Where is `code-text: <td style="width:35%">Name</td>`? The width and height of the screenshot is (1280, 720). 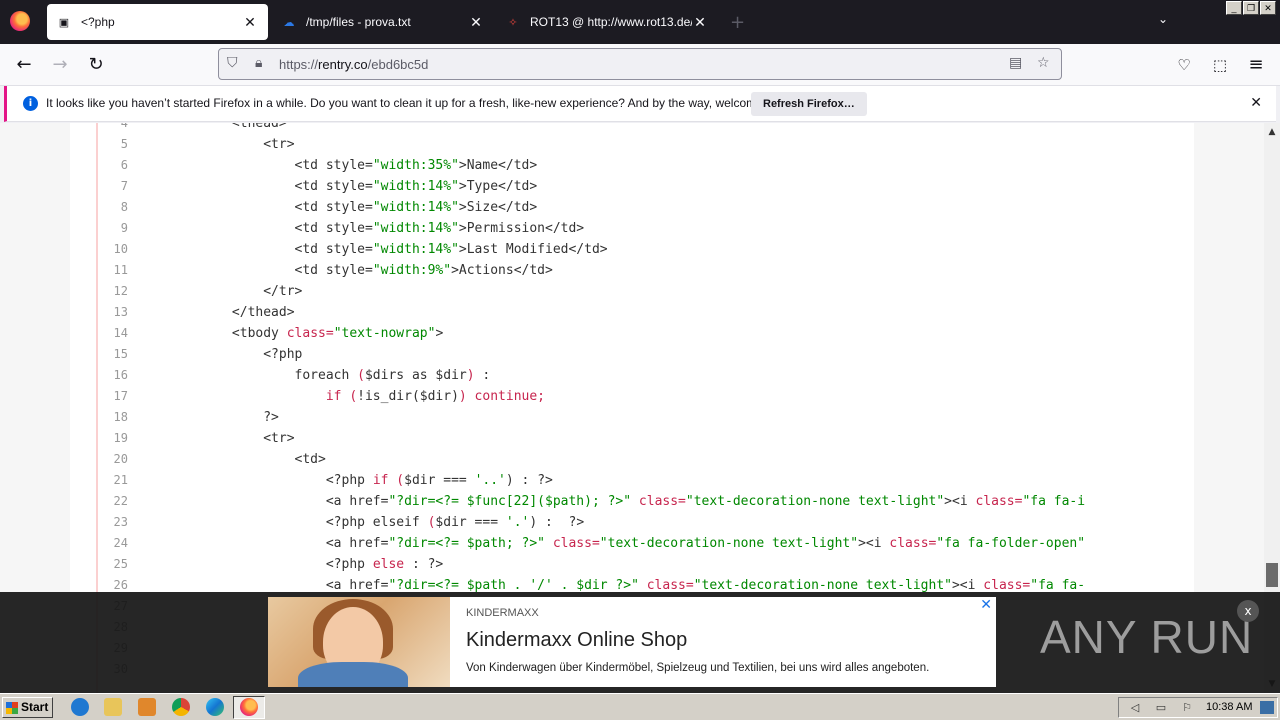 code-text: <td style="width:35%">Name</td> is located at coordinates (338, 165).